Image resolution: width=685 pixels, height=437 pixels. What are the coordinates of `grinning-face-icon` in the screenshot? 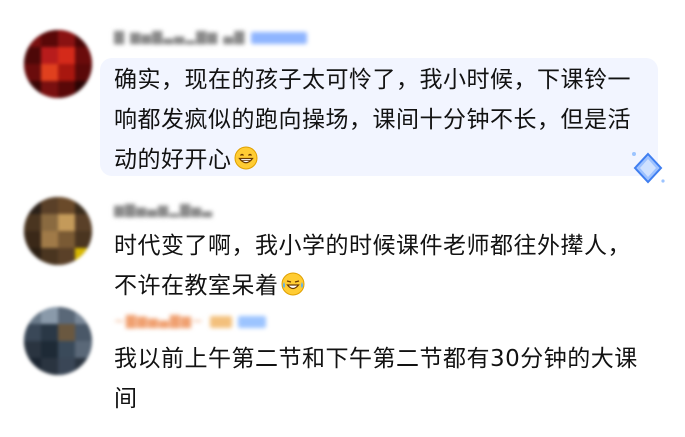 It's located at (245, 158).